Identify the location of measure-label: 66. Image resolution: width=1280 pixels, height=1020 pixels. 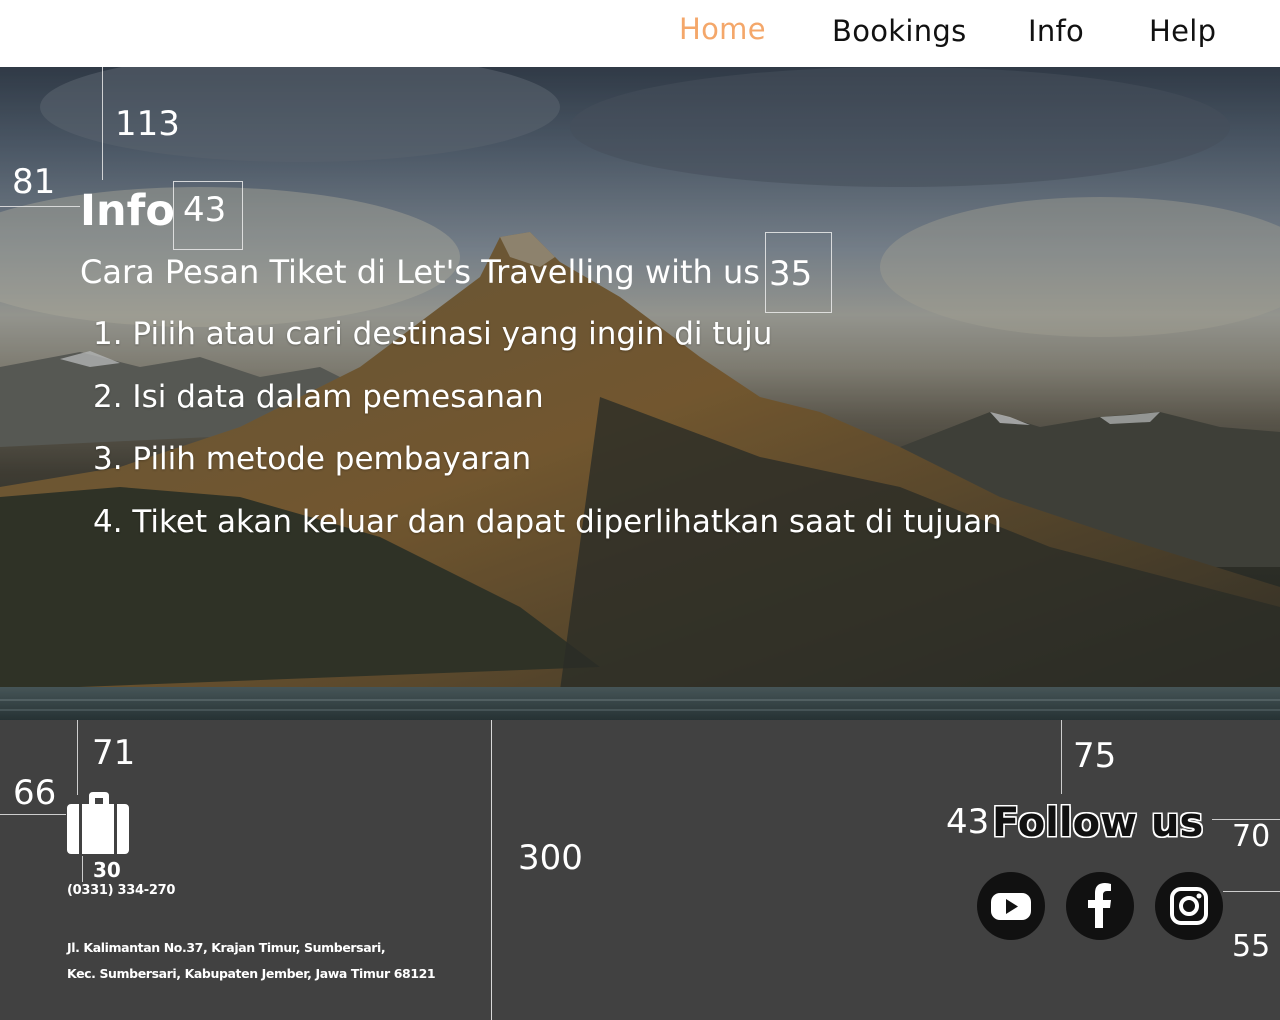
(35, 793).